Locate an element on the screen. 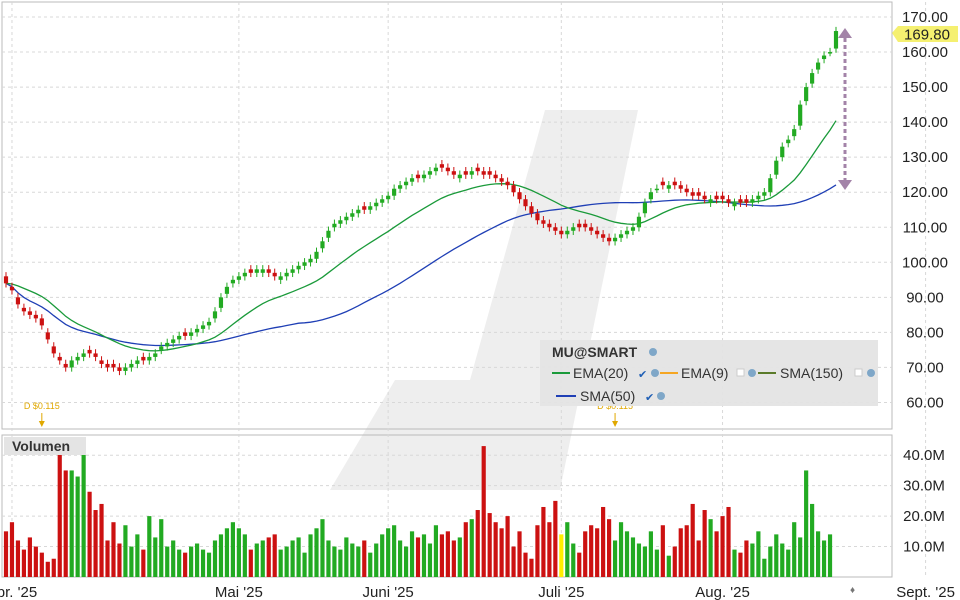 This screenshot has width=960, height=600. last-price-label: 169.80 is located at coordinates (927, 35).